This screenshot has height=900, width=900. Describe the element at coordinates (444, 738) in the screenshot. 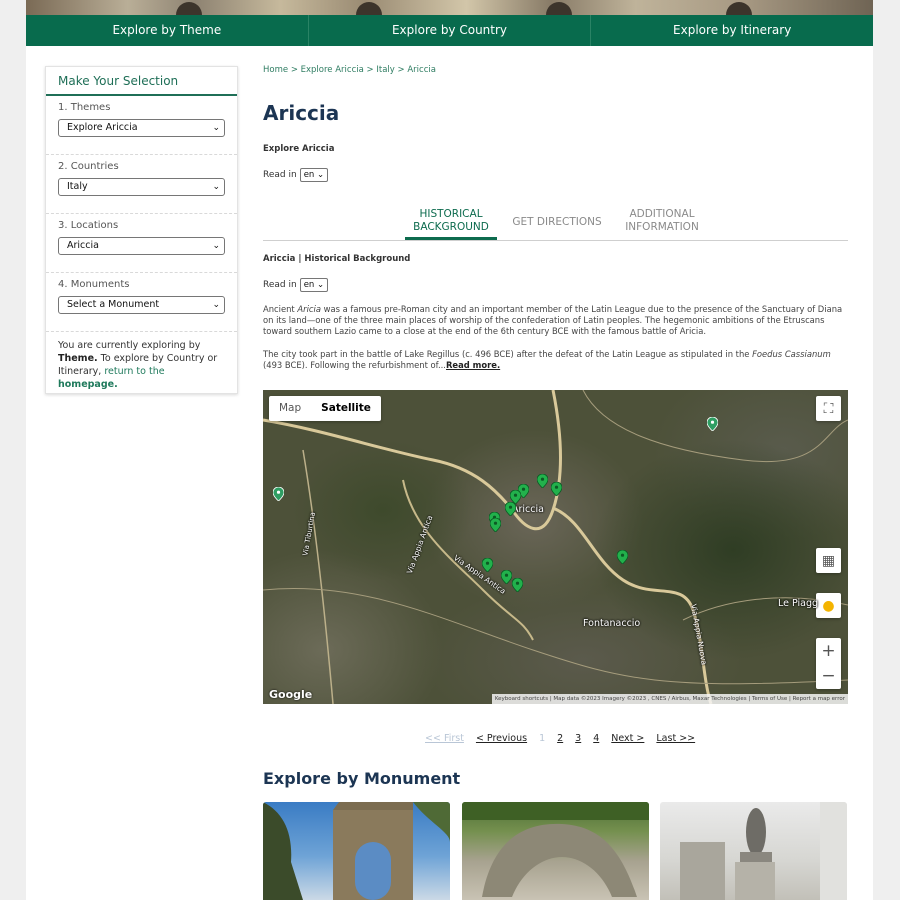

I see `pagination-first: << First` at that location.